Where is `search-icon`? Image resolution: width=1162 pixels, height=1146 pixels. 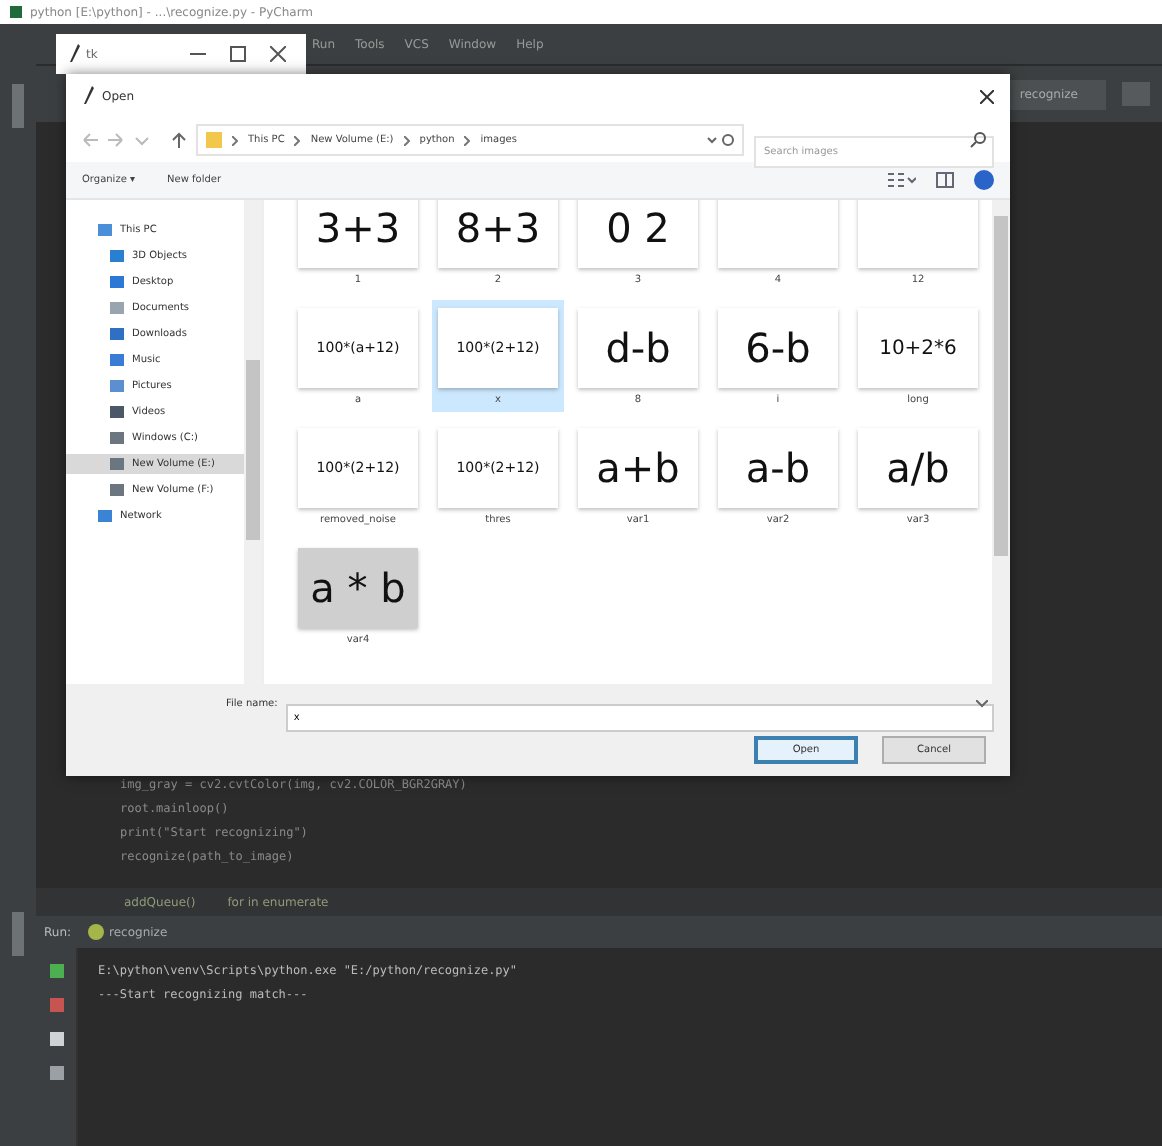
search-icon is located at coordinates (978, 140).